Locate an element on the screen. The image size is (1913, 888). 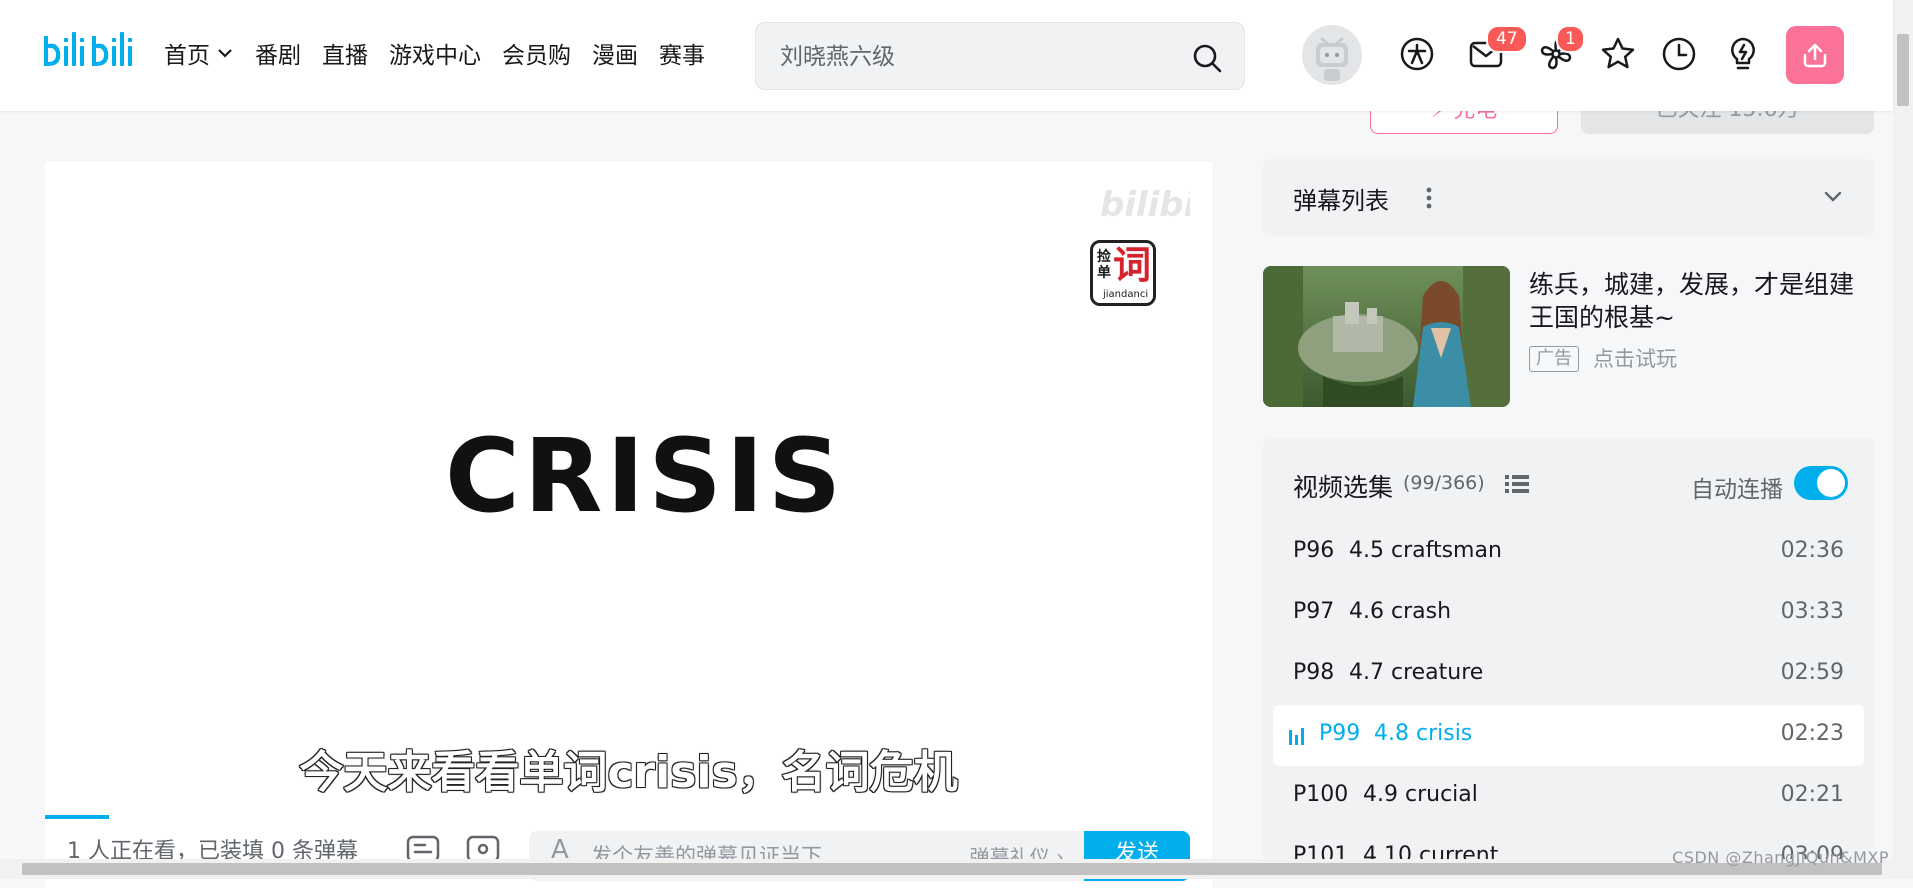
episode-title: 4.6 crash is located at coordinates (1400, 611).